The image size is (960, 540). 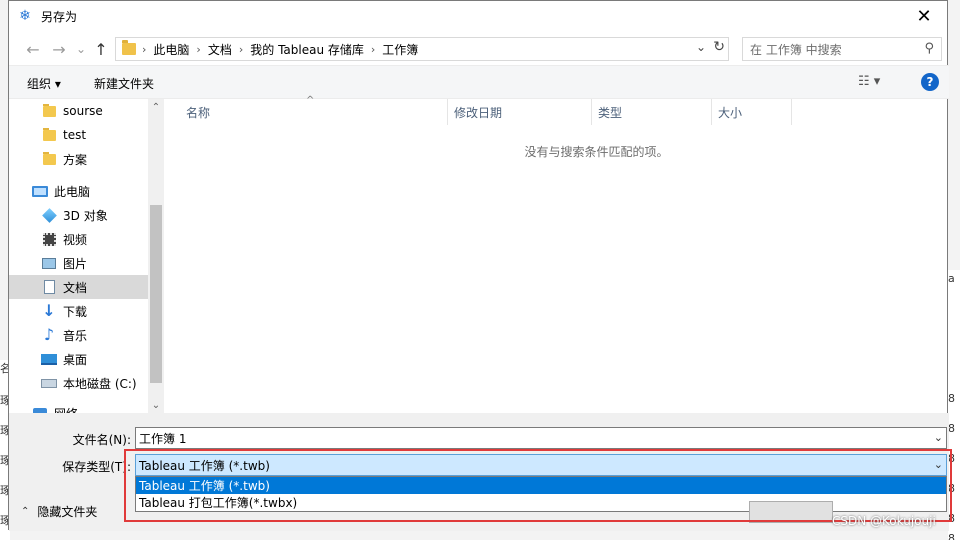 I want to click on sidebar-item-label: sourse, so click(x=83, y=111).